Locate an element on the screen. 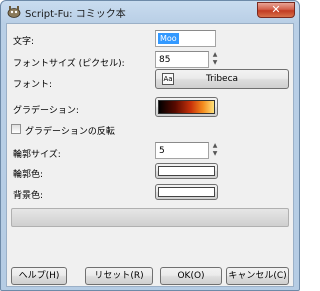 The image size is (320, 291). outline-color-swatch is located at coordinates (186, 171).